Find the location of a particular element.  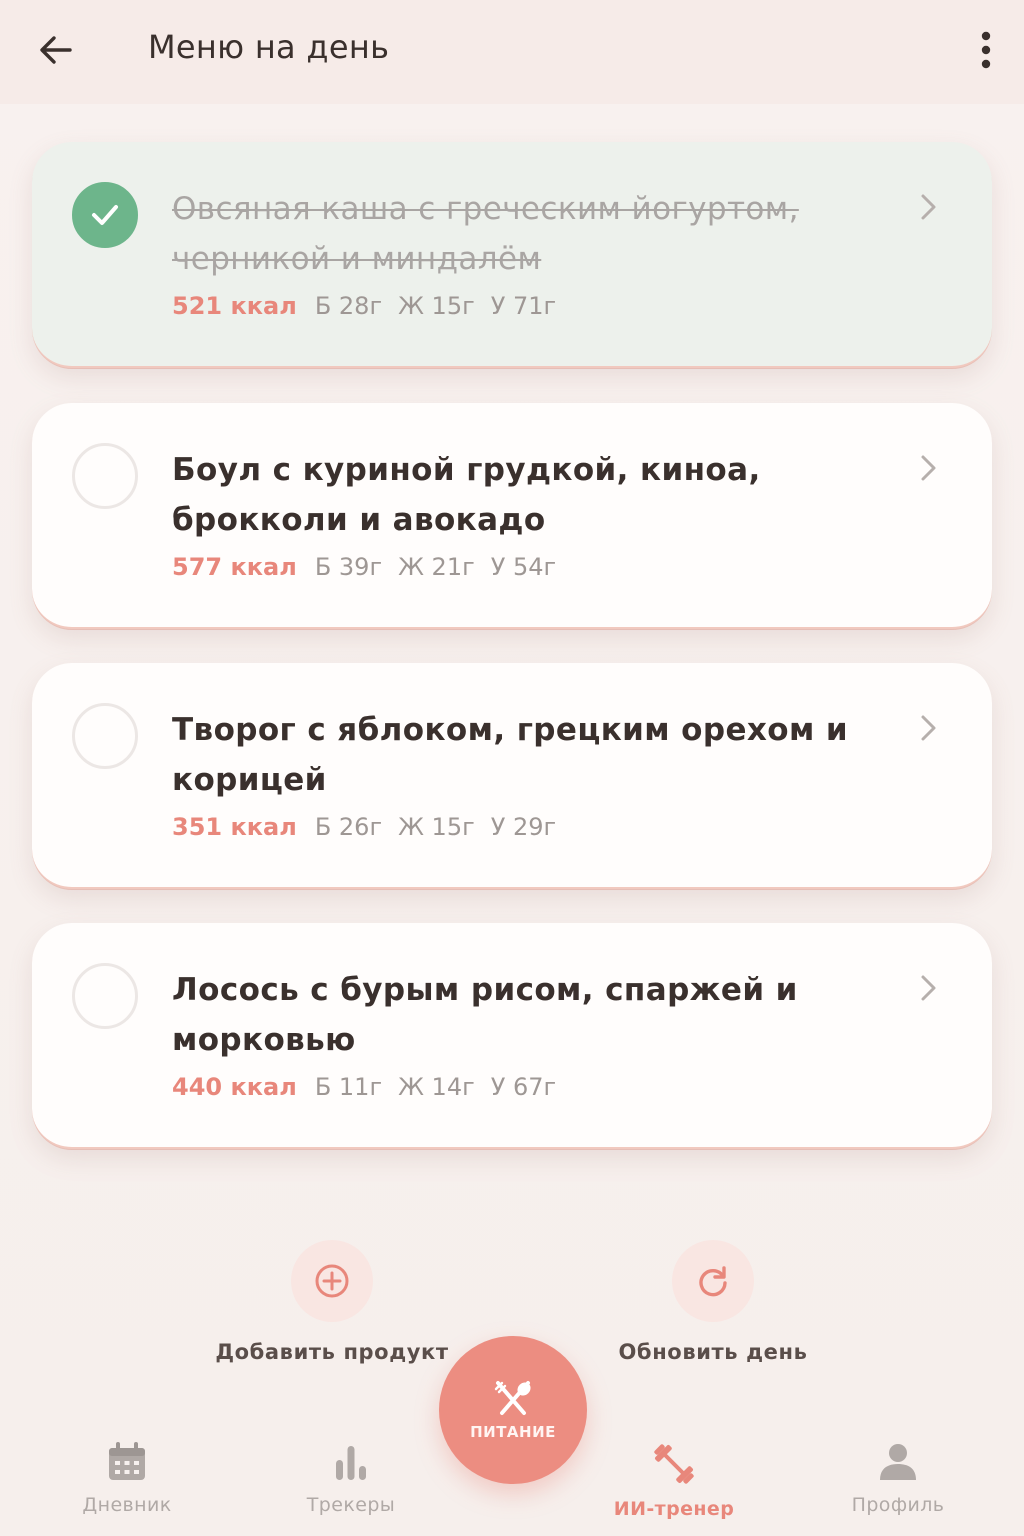

nav-label-ai-coach: ИИ-тренер is located at coordinates (674, 1509).